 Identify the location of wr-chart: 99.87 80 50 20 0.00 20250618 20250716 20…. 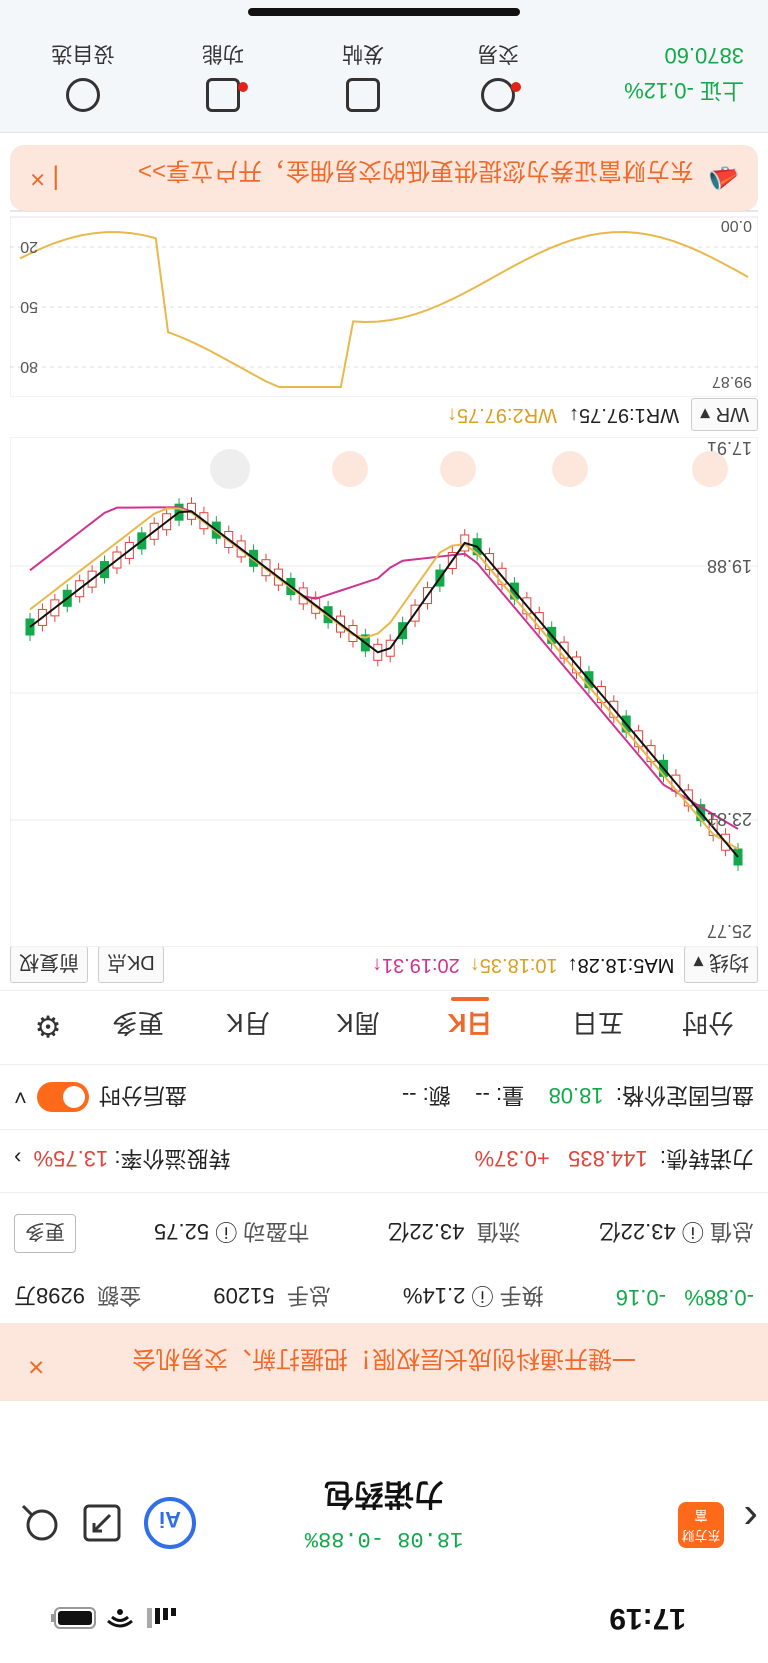
(384, 297).